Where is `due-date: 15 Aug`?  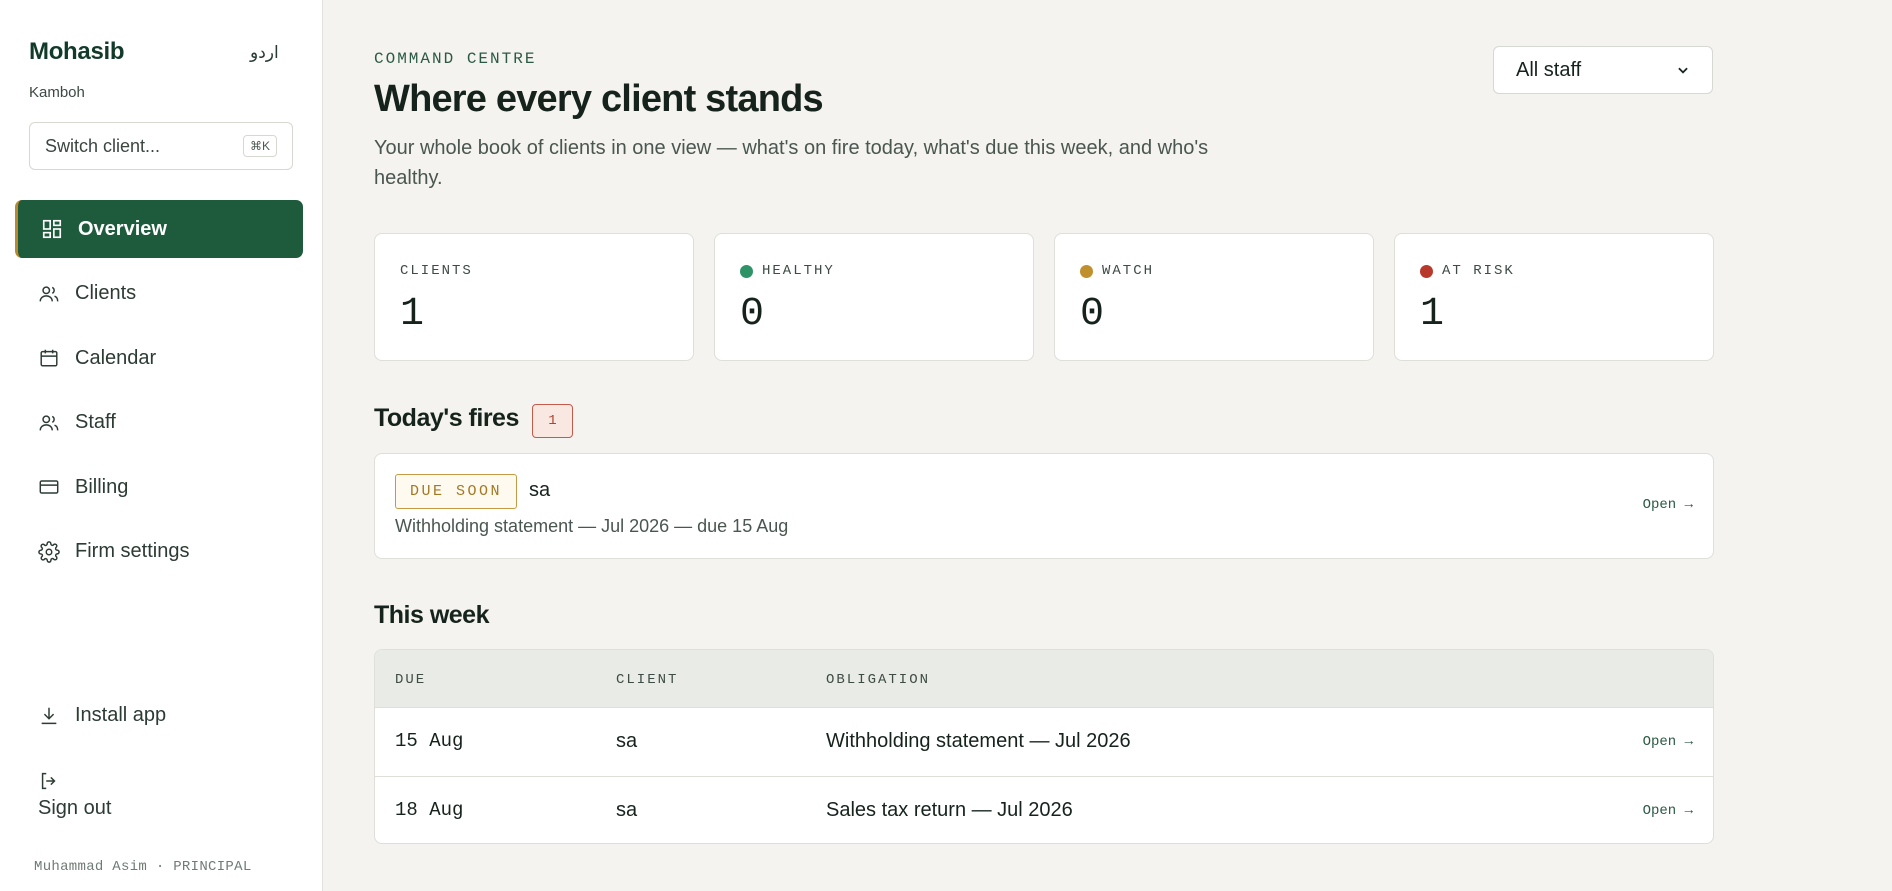
due-date: 15 Aug is located at coordinates (429, 741).